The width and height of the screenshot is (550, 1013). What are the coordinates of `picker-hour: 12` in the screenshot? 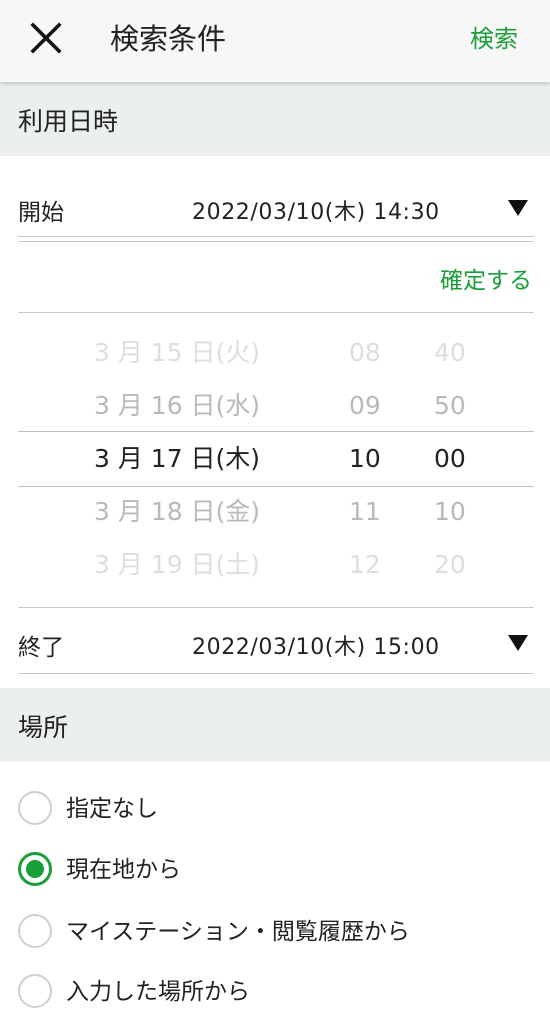 It's located at (365, 564).